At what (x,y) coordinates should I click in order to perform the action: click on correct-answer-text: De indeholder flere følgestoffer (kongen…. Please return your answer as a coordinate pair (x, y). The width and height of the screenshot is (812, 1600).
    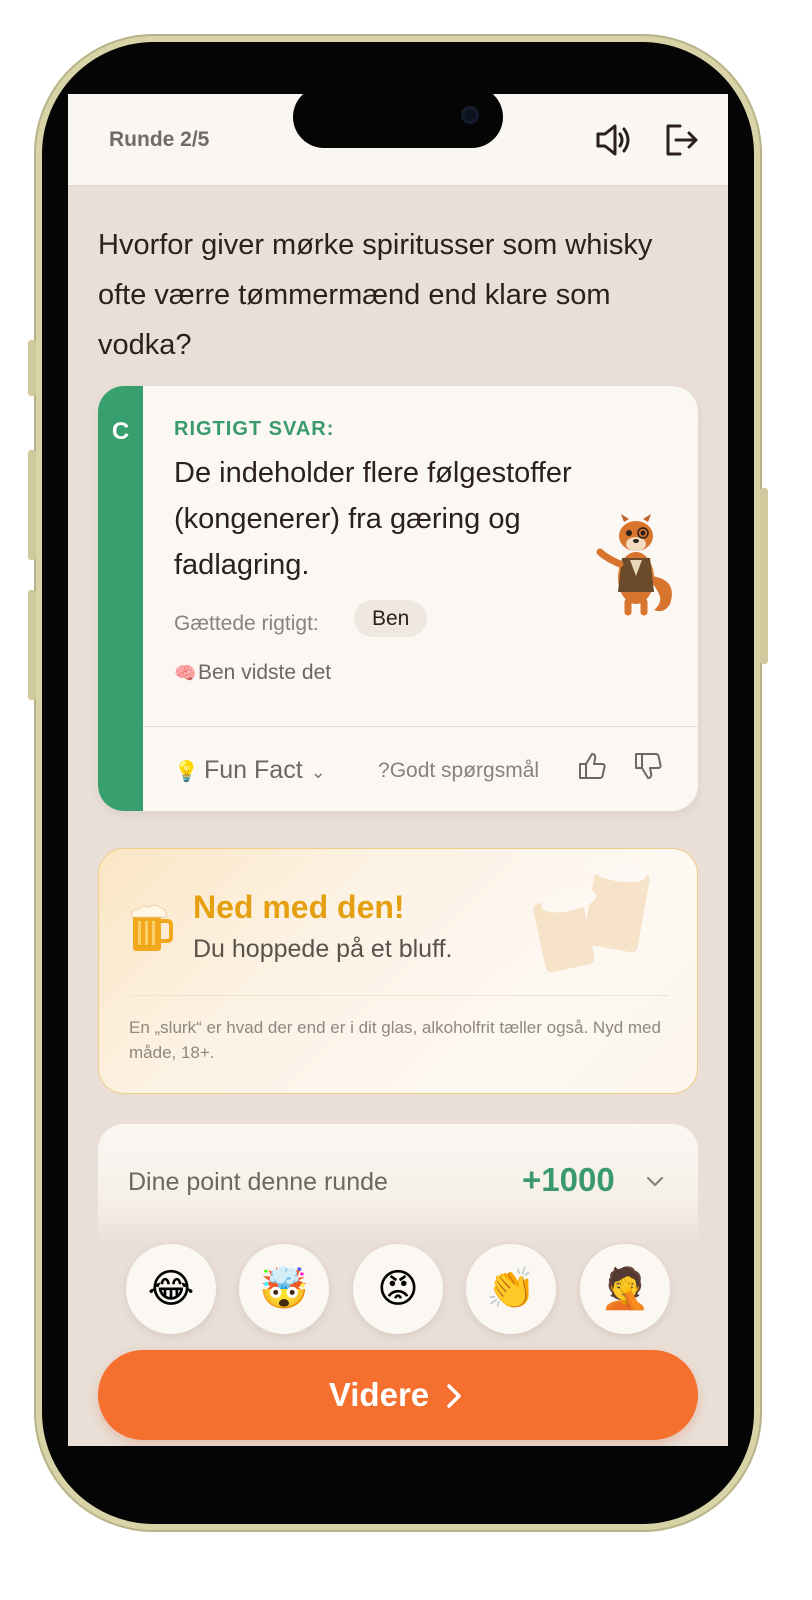
    Looking at the image, I should click on (373, 519).